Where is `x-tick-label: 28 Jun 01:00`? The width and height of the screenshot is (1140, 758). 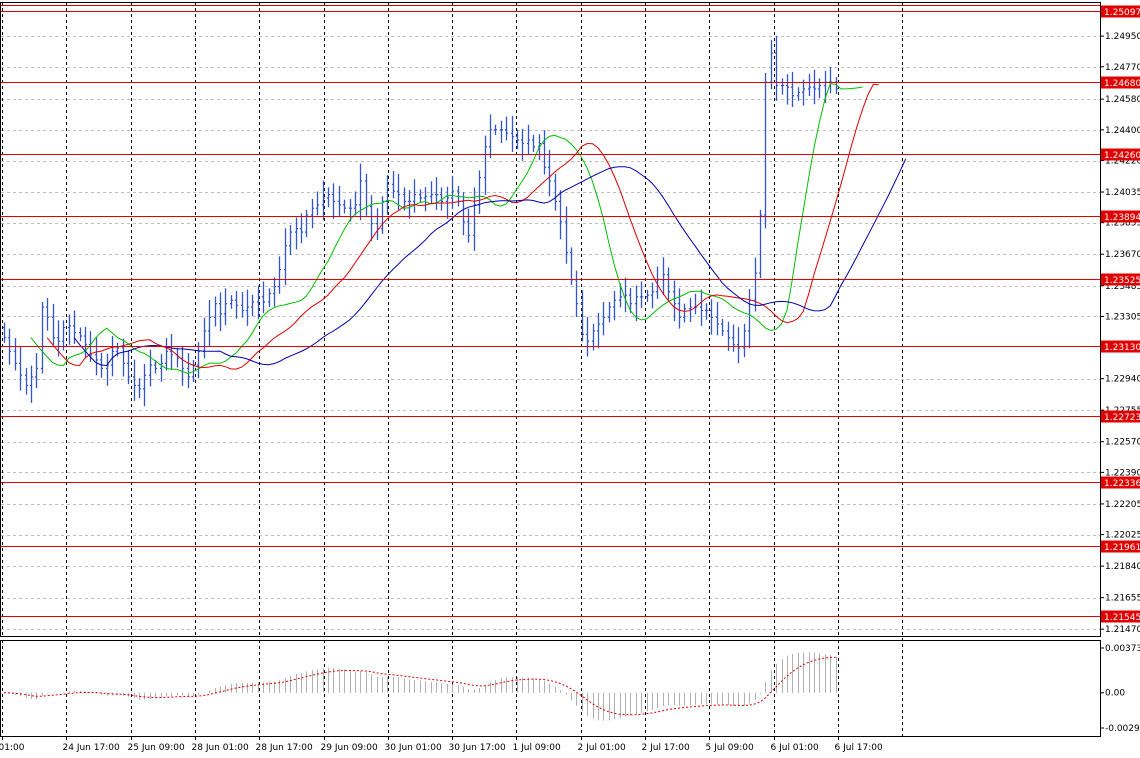
x-tick-label: 28 Jun 01:00 is located at coordinates (220, 748).